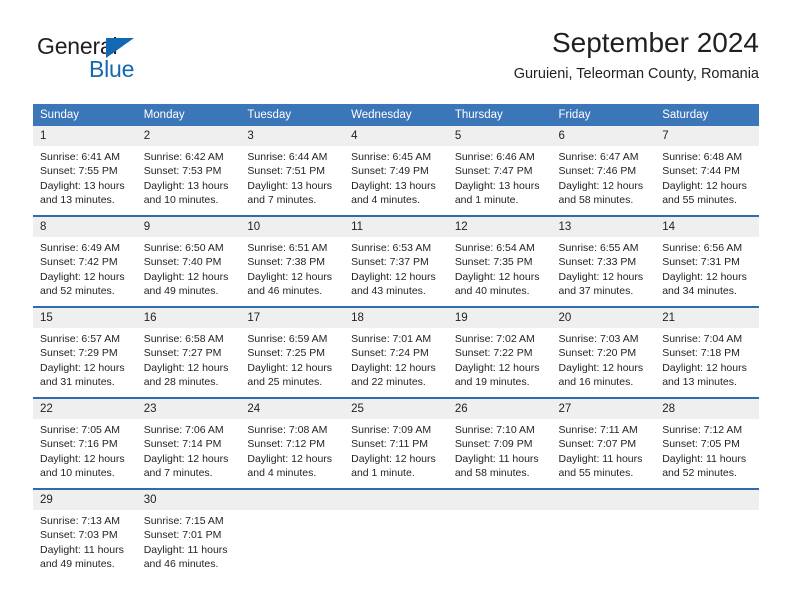 The height and width of the screenshot is (612, 792). I want to click on sunset-time: Sunset: 7:05 PM, so click(701, 444).